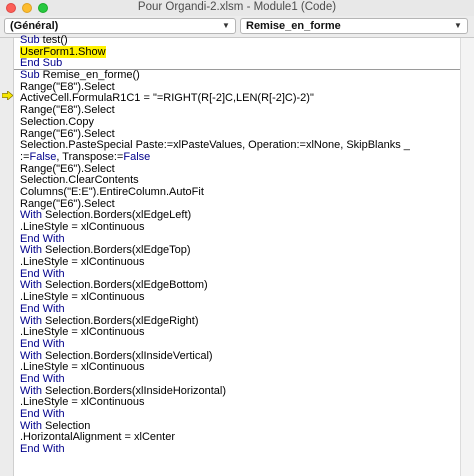  I want to click on code-token: Selection.Borders(xlInsideVertical), so click(127, 355).